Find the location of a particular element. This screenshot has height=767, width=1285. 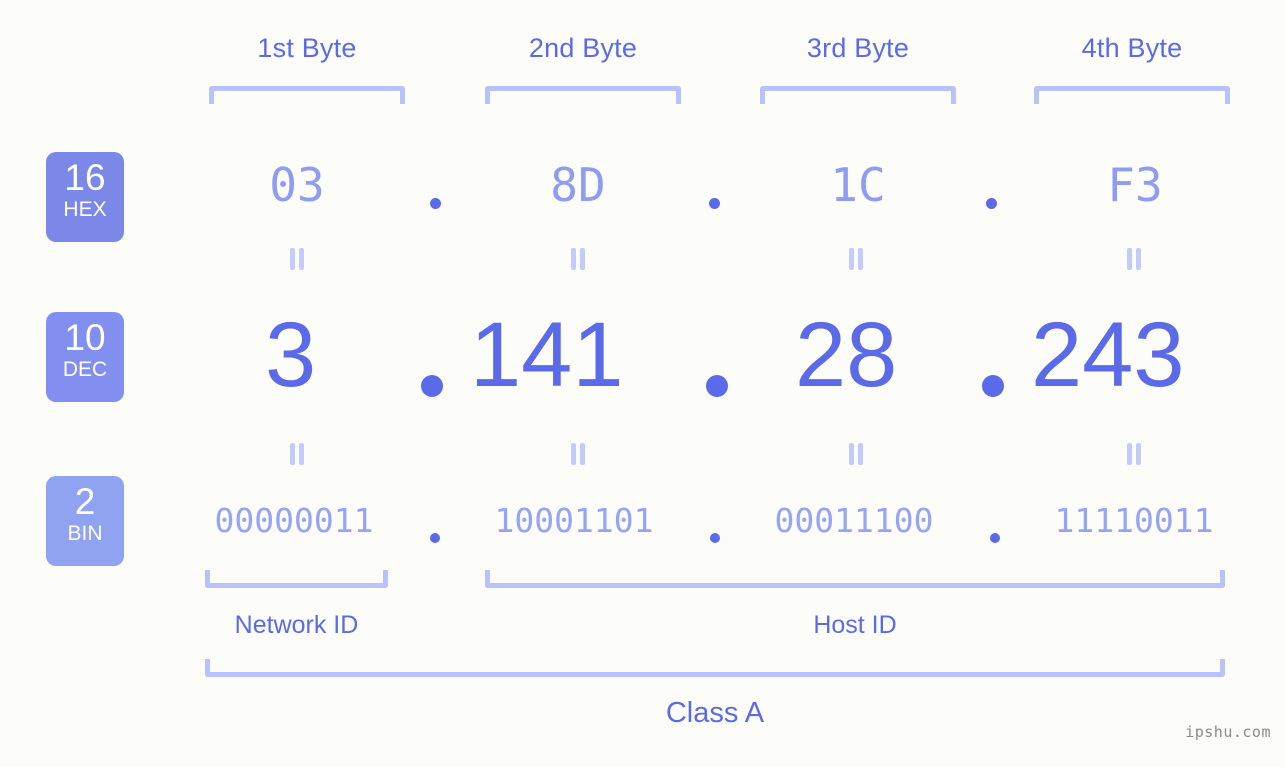

base-badge-dec: 10 DEC is located at coordinates (85, 357).